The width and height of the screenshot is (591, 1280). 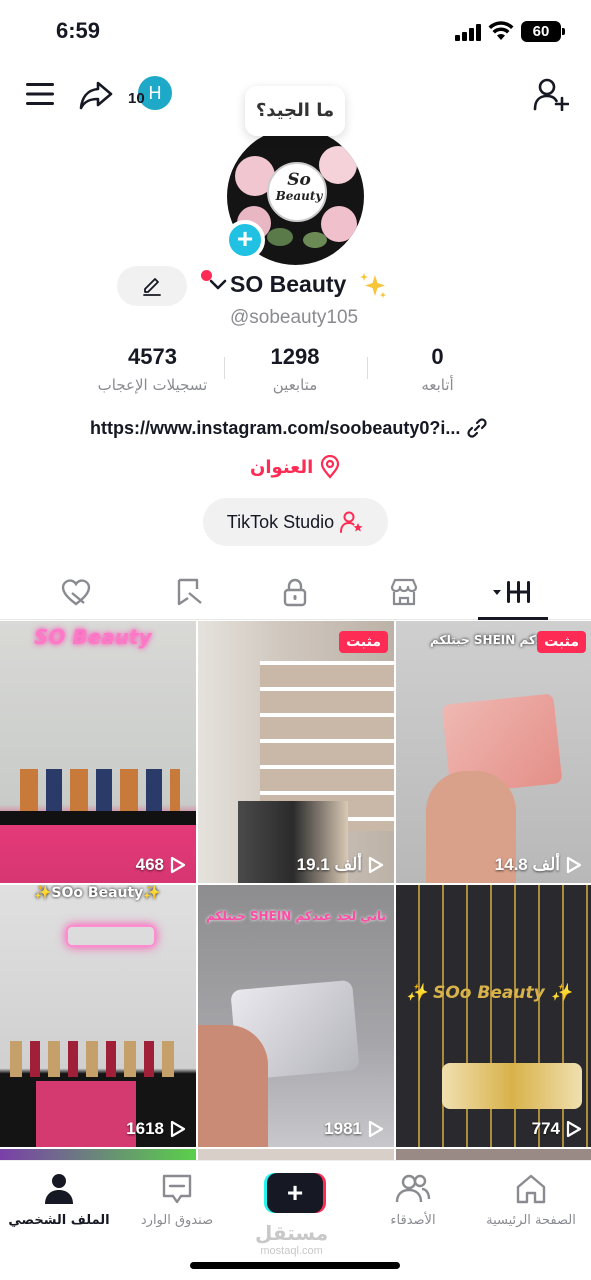 I want to click on video-thumbnail: ✨SOo Beauty✨ 1618, so click(x=98, y=1016).